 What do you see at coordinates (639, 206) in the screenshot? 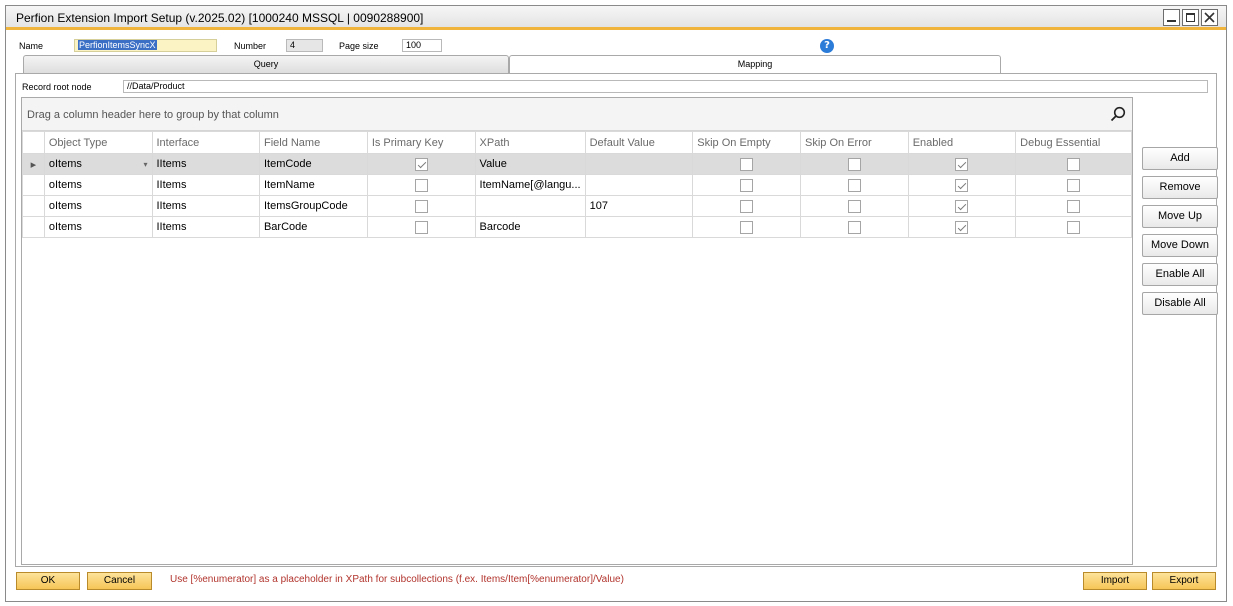
I see `default-value-cell: 107` at bounding box center [639, 206].